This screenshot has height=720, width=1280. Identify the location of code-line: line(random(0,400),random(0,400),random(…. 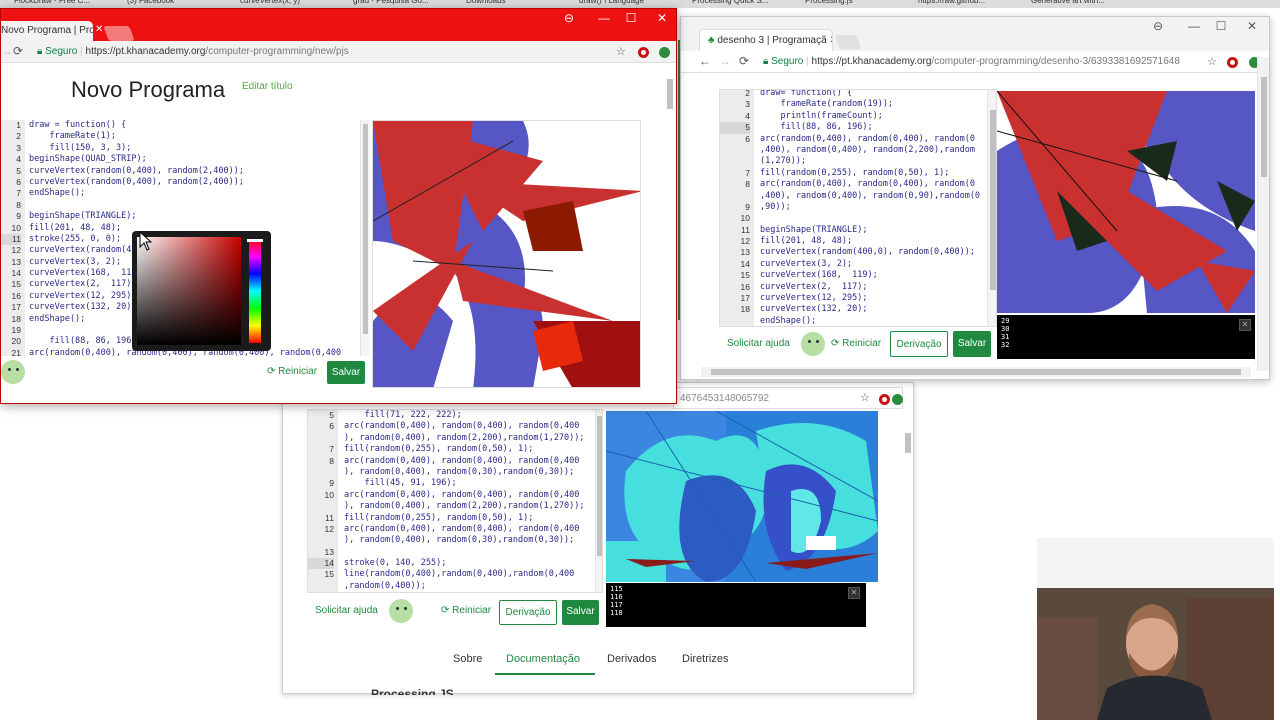
(471, 574).